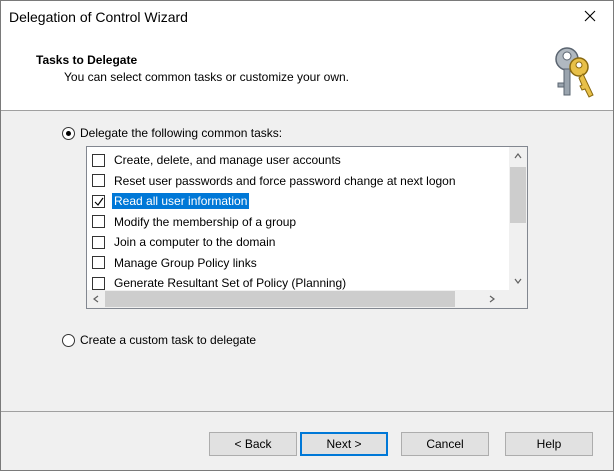 The width and height of the screenshot is (614, 471). I want to click on close-button, so click(590, 16).